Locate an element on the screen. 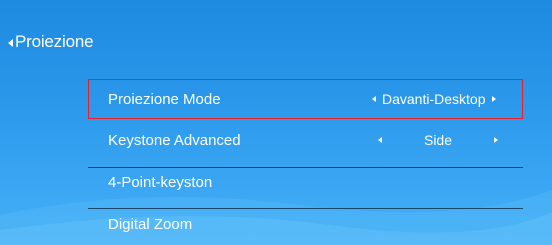 This screenshot has width=552, height=245. page-title: Proiezione is located at coordinates (54, 41).